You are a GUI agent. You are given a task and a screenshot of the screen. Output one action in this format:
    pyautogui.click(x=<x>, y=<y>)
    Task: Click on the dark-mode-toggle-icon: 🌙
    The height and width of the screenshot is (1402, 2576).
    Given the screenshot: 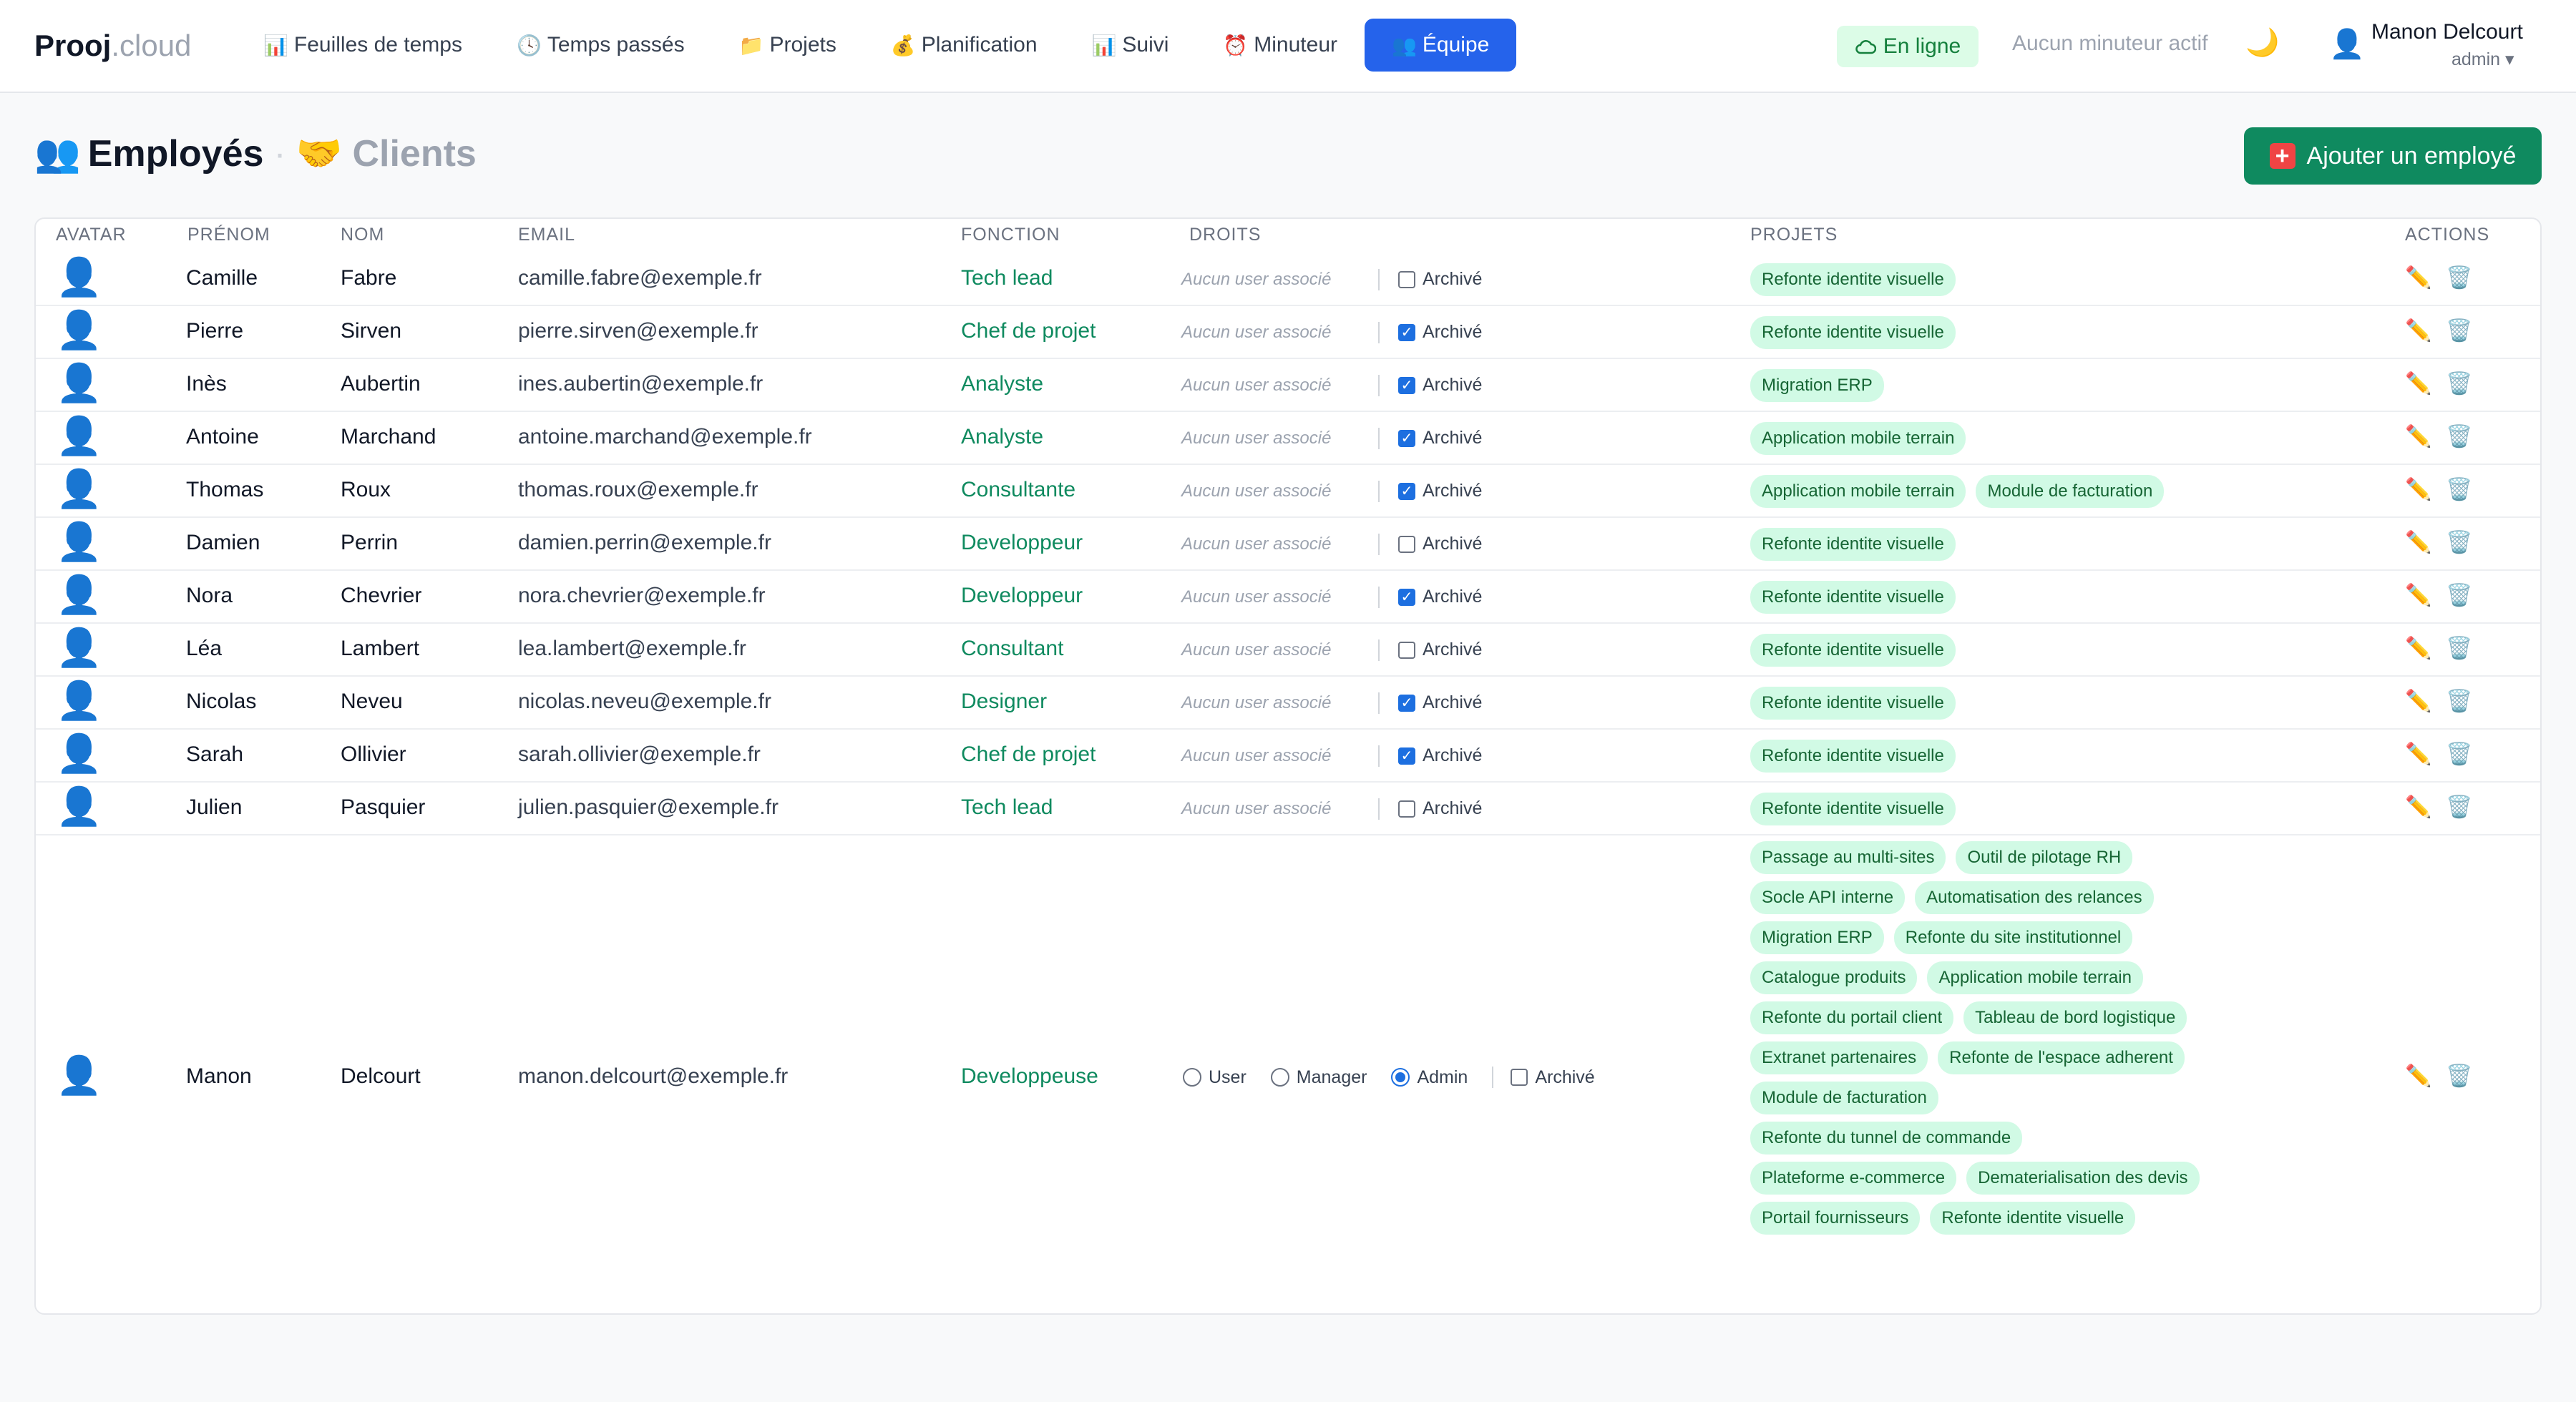 What is the action you would take?
    pyautogui.click(x=2262, y=43)
    